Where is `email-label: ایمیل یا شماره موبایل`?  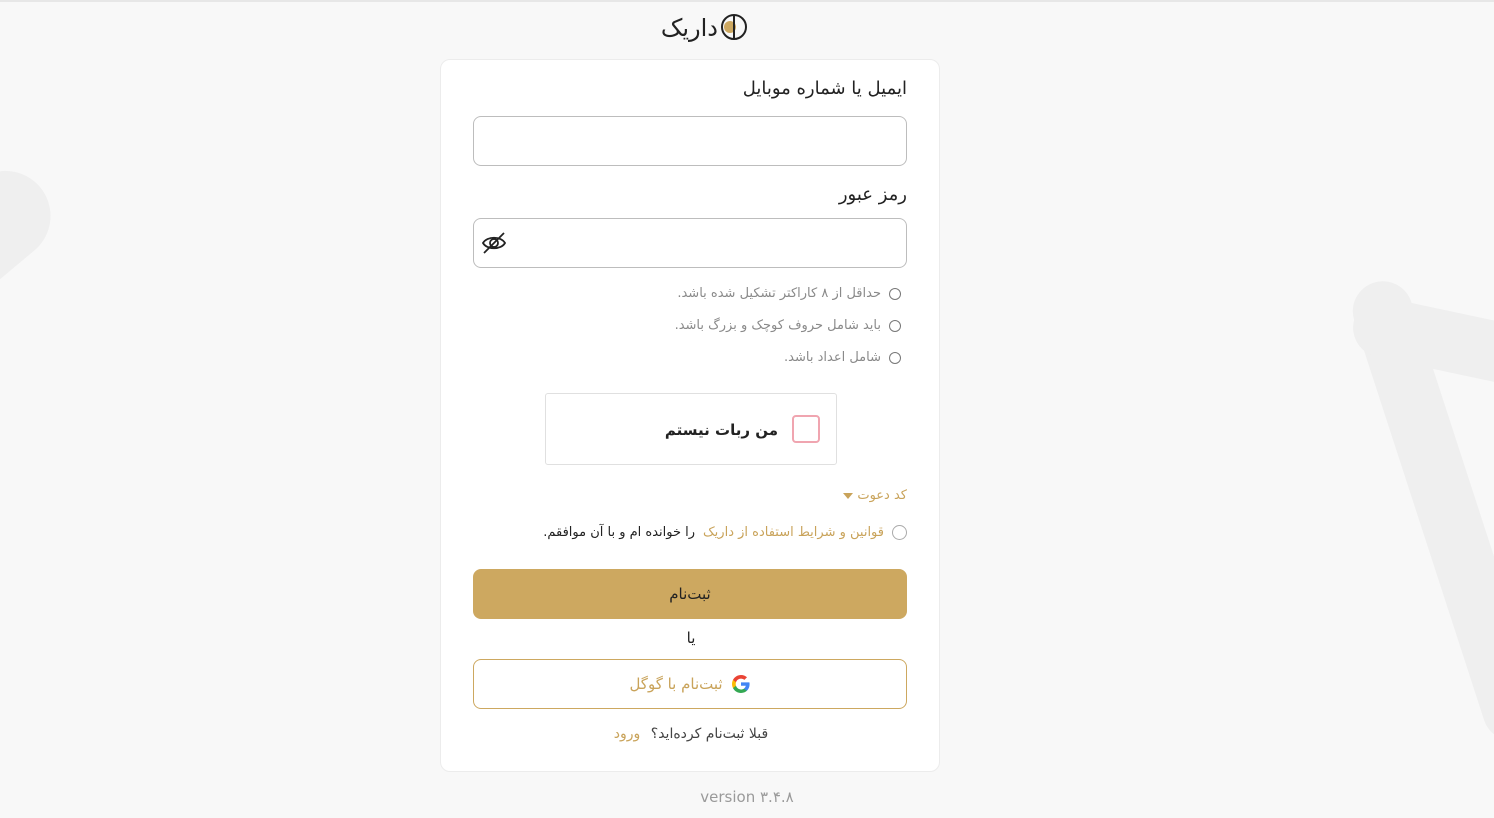
email-label: ایمیل یا شماره موبایل is located at coordinates (824, 88).